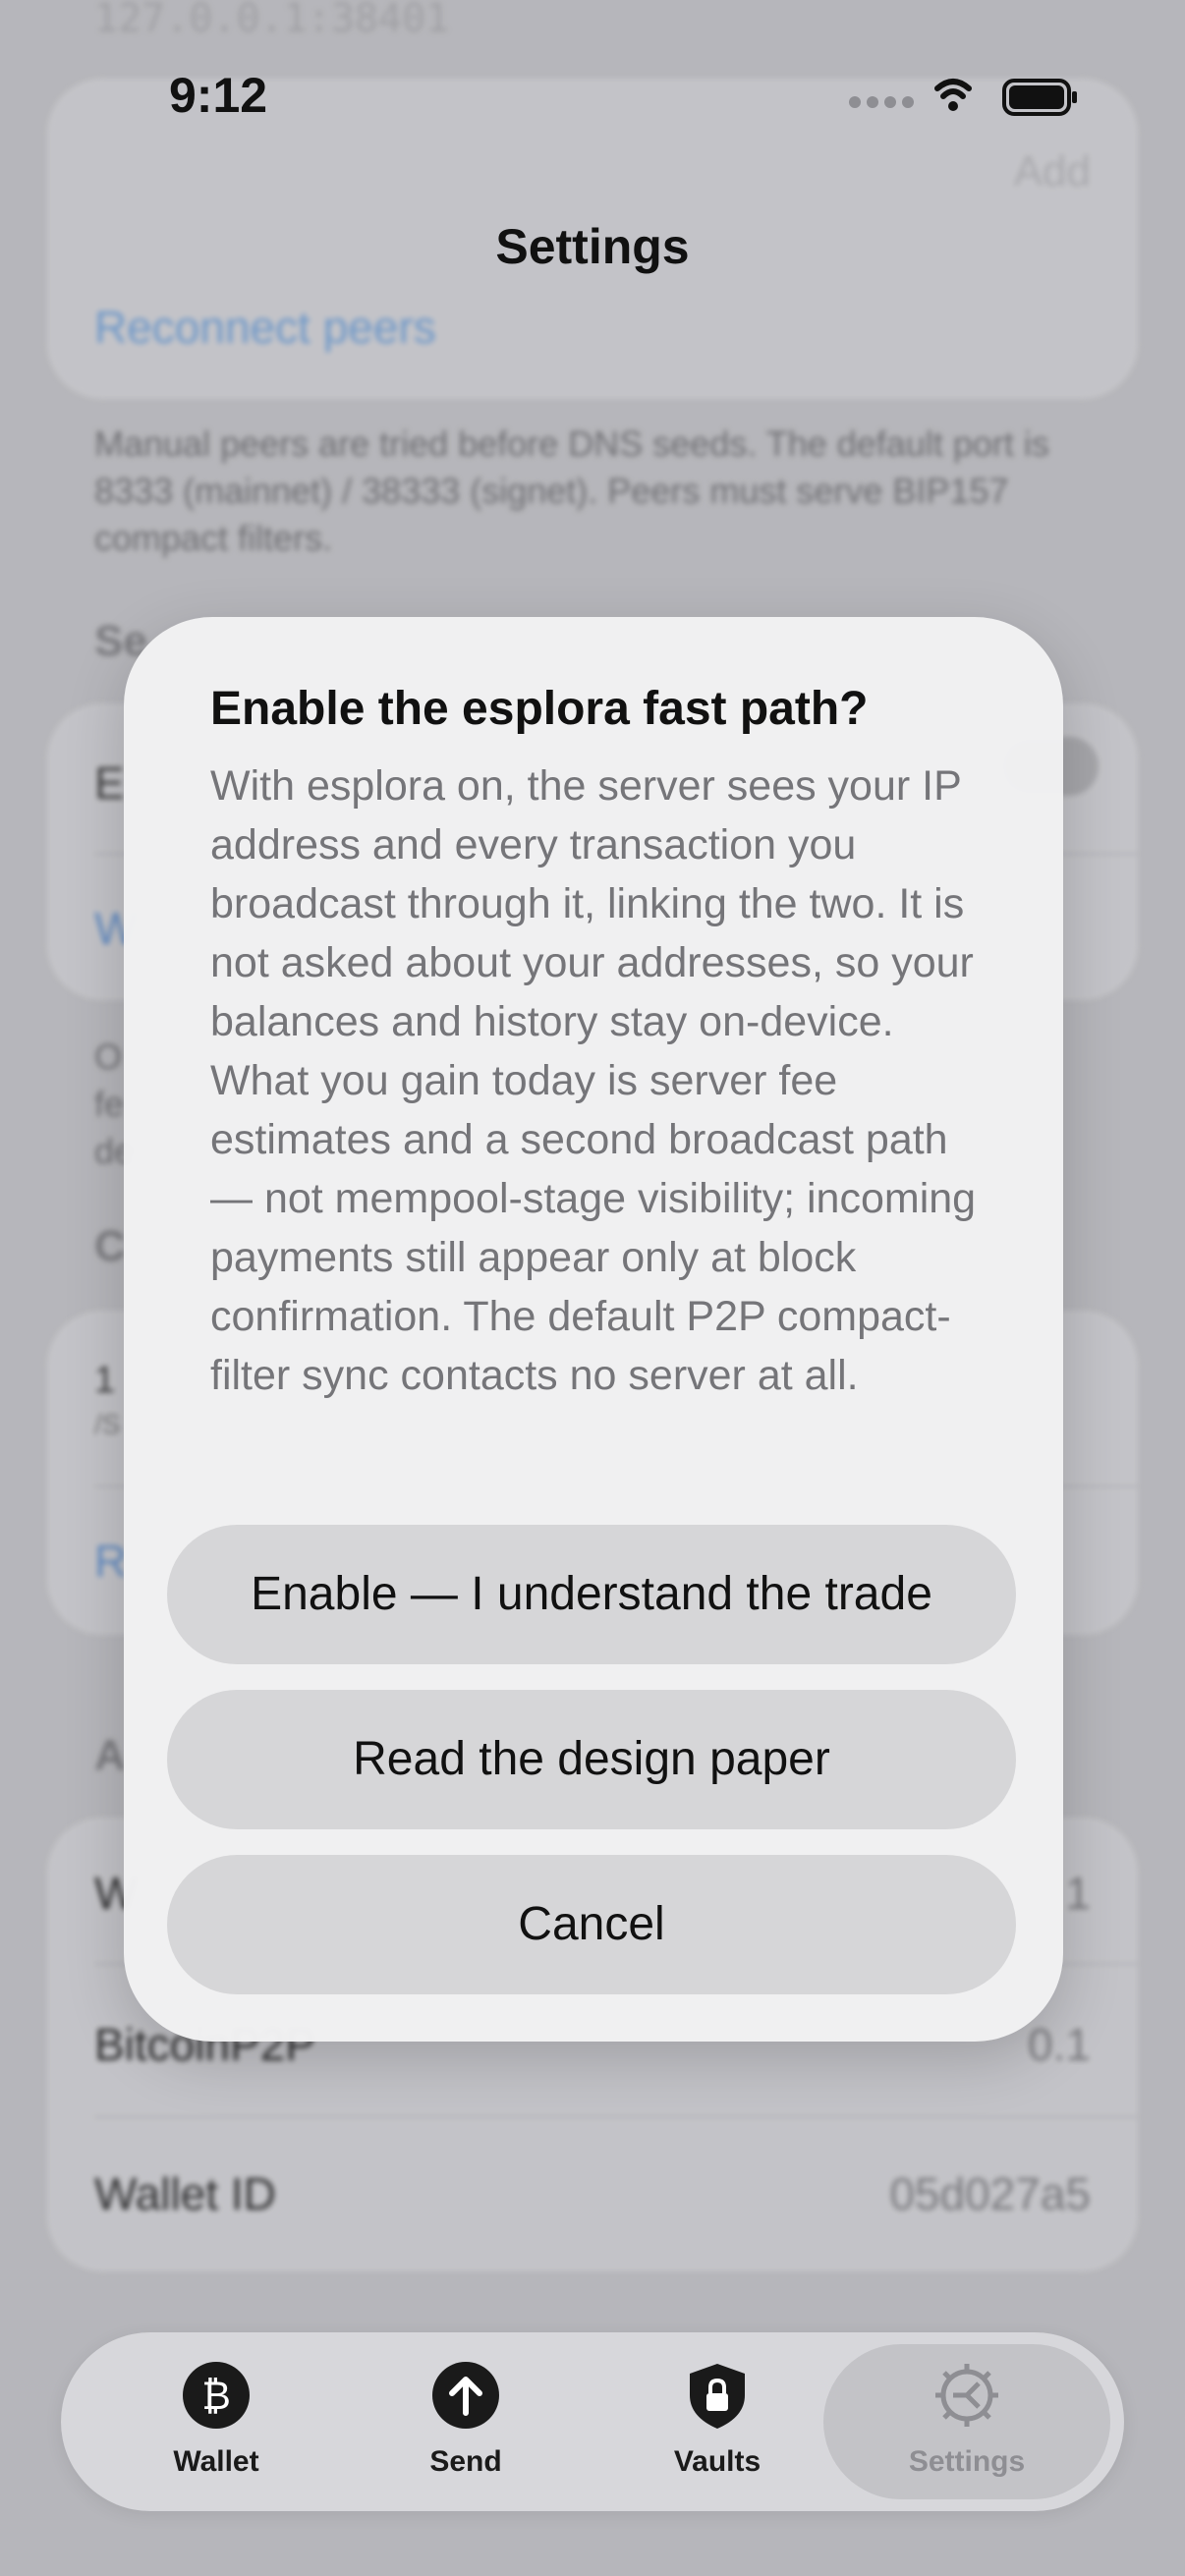 The height and width of the screenshot is (2576, 1185). Describe the element at coordinates (592, 1924) in the screenshot. I see `cancel-button: Cancel` at that location.